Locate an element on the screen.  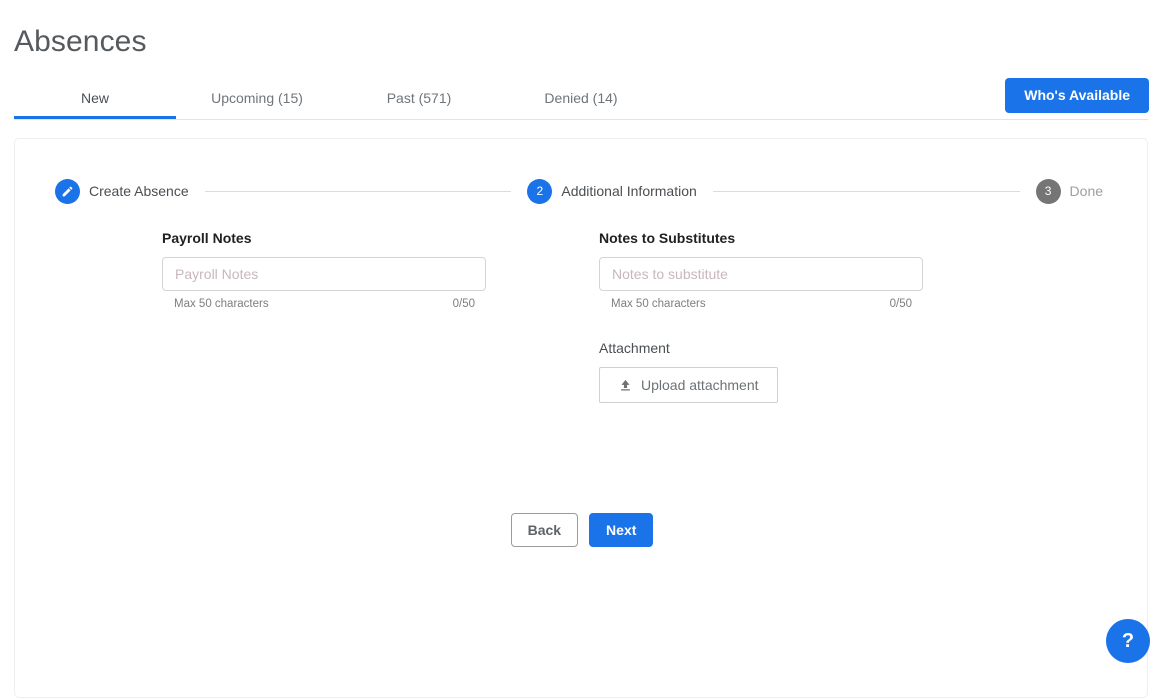
wizard-actions: Back Next is located at coordinates (582, 530).